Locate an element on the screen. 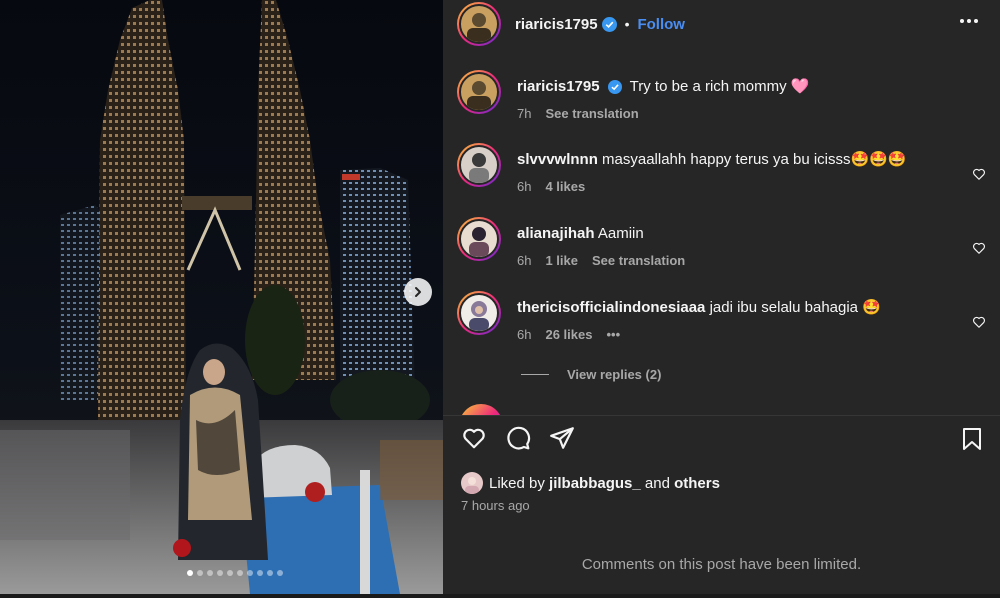 This screenshot has width=1000, height=598. caption-avatar is located at coordinates (479, 92).